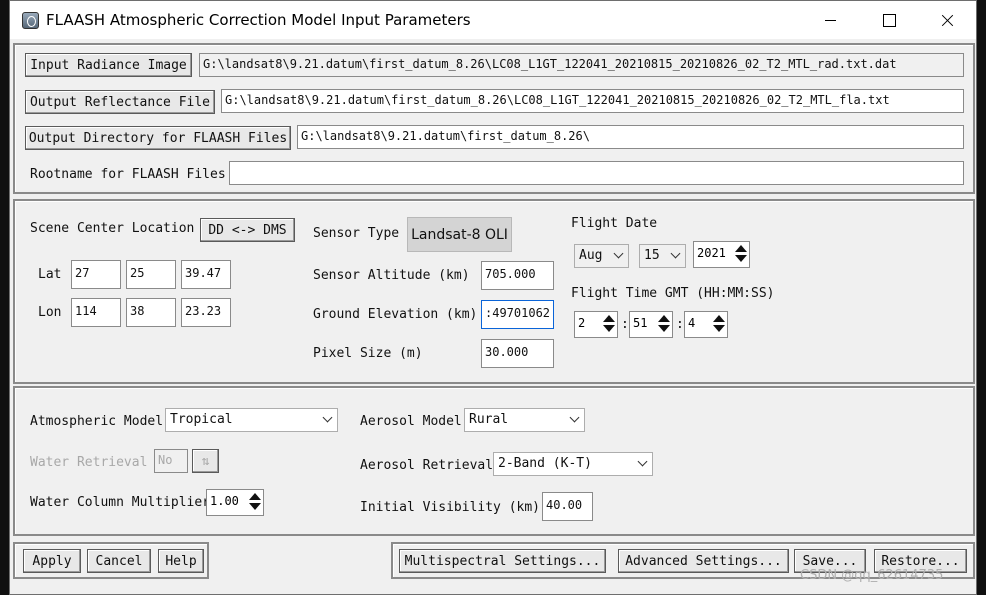 This screenshot has width=986, height=595. What do you see at coordinates (524, 420) in the screenshot?
I see `aerosol-model-select: Rural` at bounding box center [524, 420].